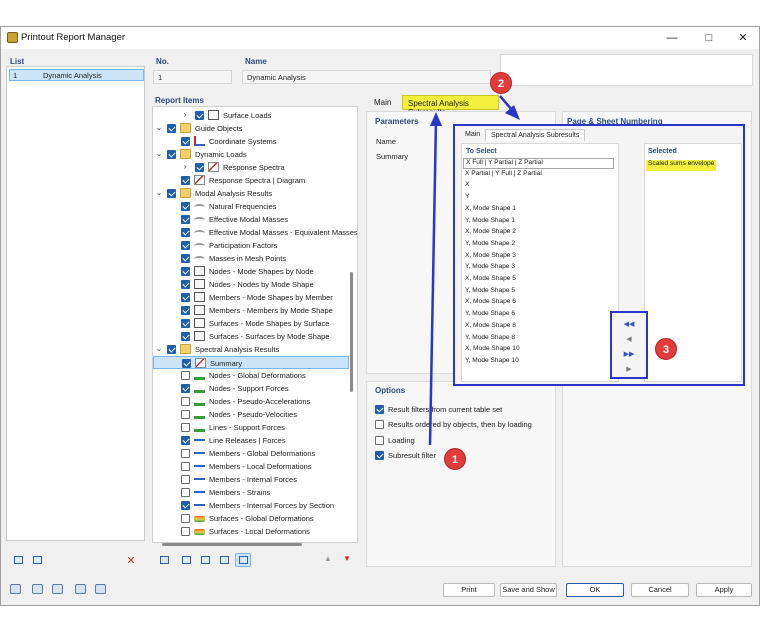 The image size is (760, 632). I want to click on callout-2: 2, so click(501, 83).